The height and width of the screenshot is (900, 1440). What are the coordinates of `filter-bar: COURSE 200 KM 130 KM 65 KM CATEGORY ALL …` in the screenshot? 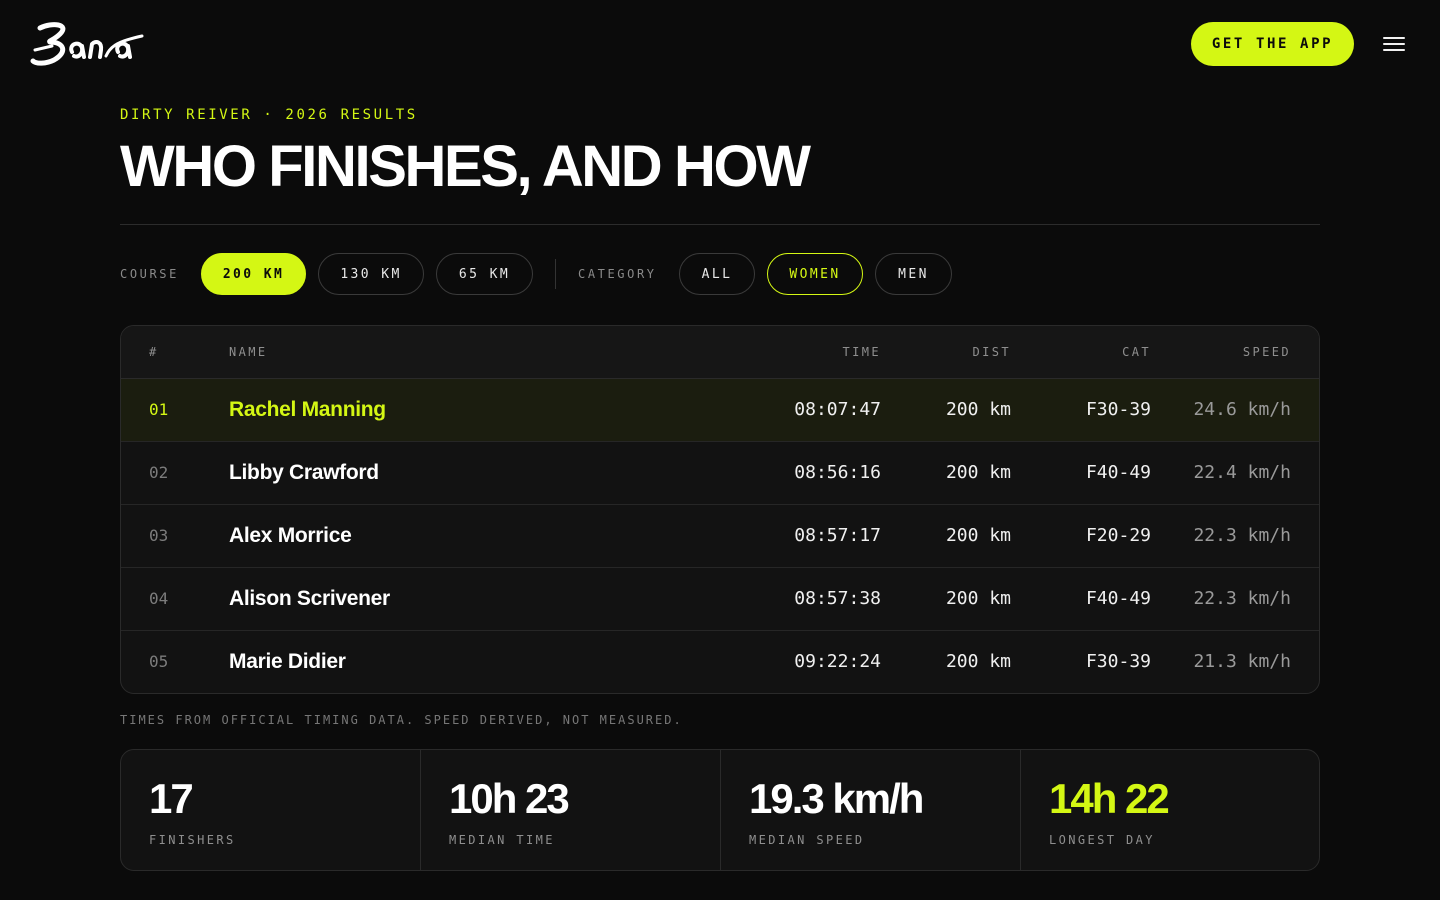 It's located at (720, 274).